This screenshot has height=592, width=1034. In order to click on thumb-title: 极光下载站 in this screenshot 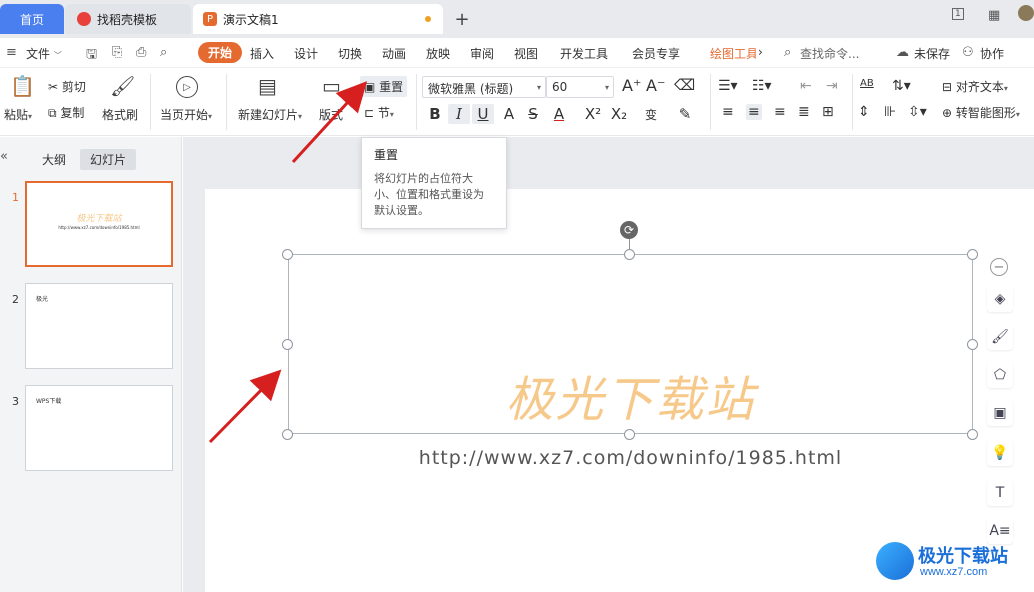, I will do `click(99, 219)`.